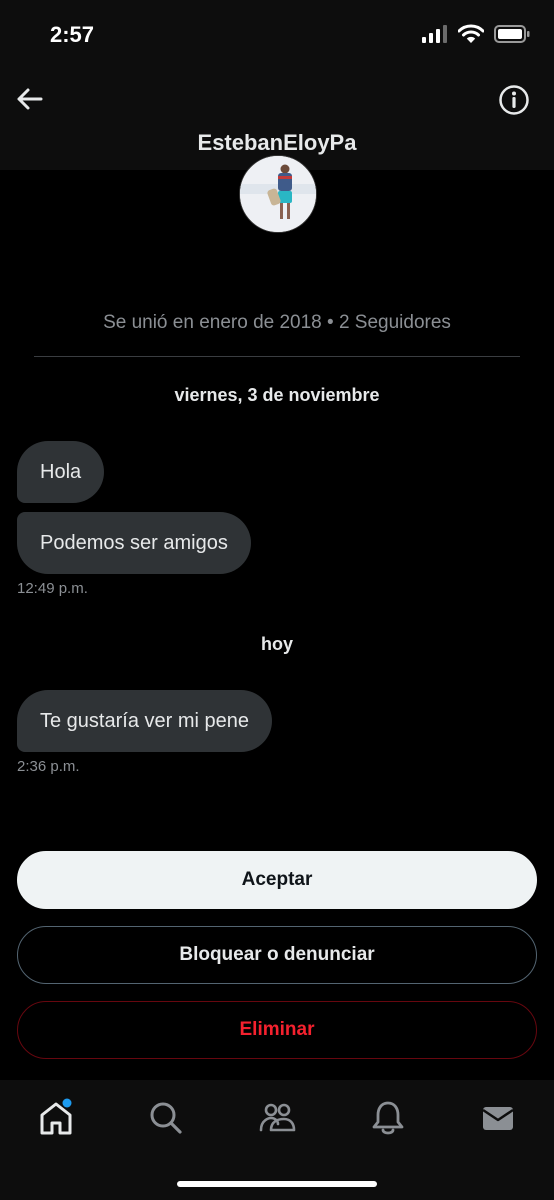 This screenshot has width=554, height=1200. Describe the element at coordinates (29, 99) in the screenshot. I see `back-arrow-icon` at that location.